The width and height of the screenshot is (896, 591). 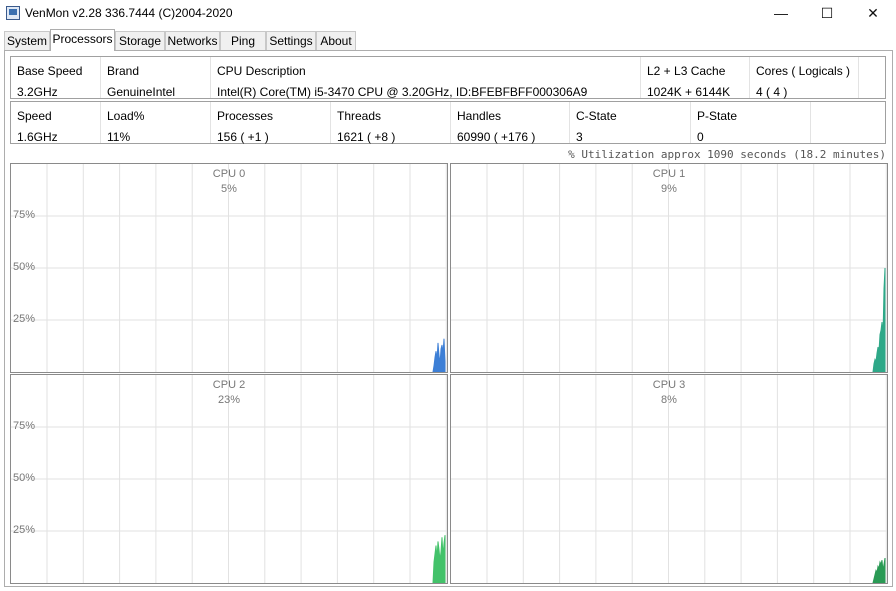 What do you see at coordinates (772, 92) in the screenshot?
I see `cores-value: 4 ( 4 )` at bounding box center [772, 92].